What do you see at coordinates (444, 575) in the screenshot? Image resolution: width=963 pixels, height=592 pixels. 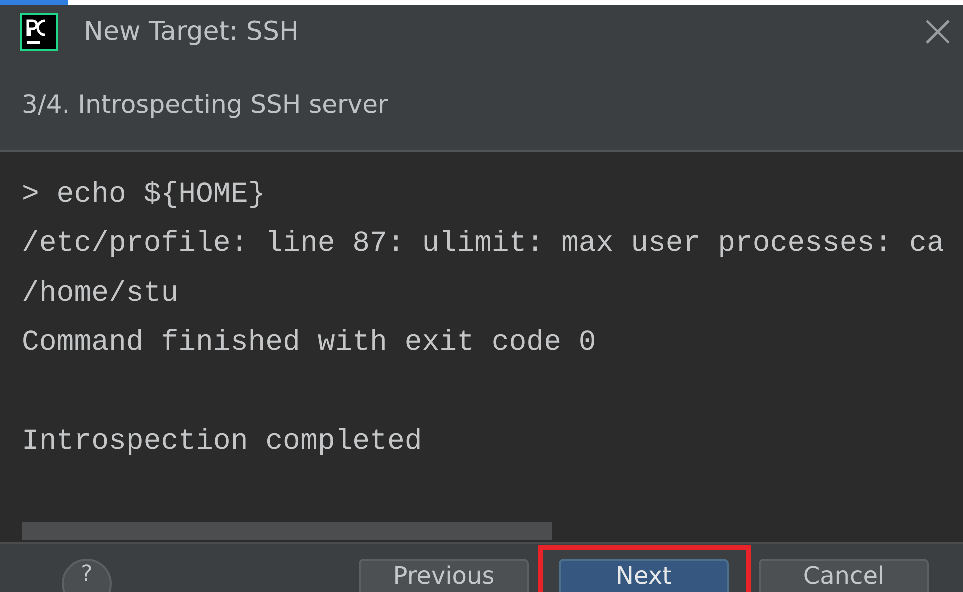 I see `dialog-button: Previous` at bounding box center [444, 575].